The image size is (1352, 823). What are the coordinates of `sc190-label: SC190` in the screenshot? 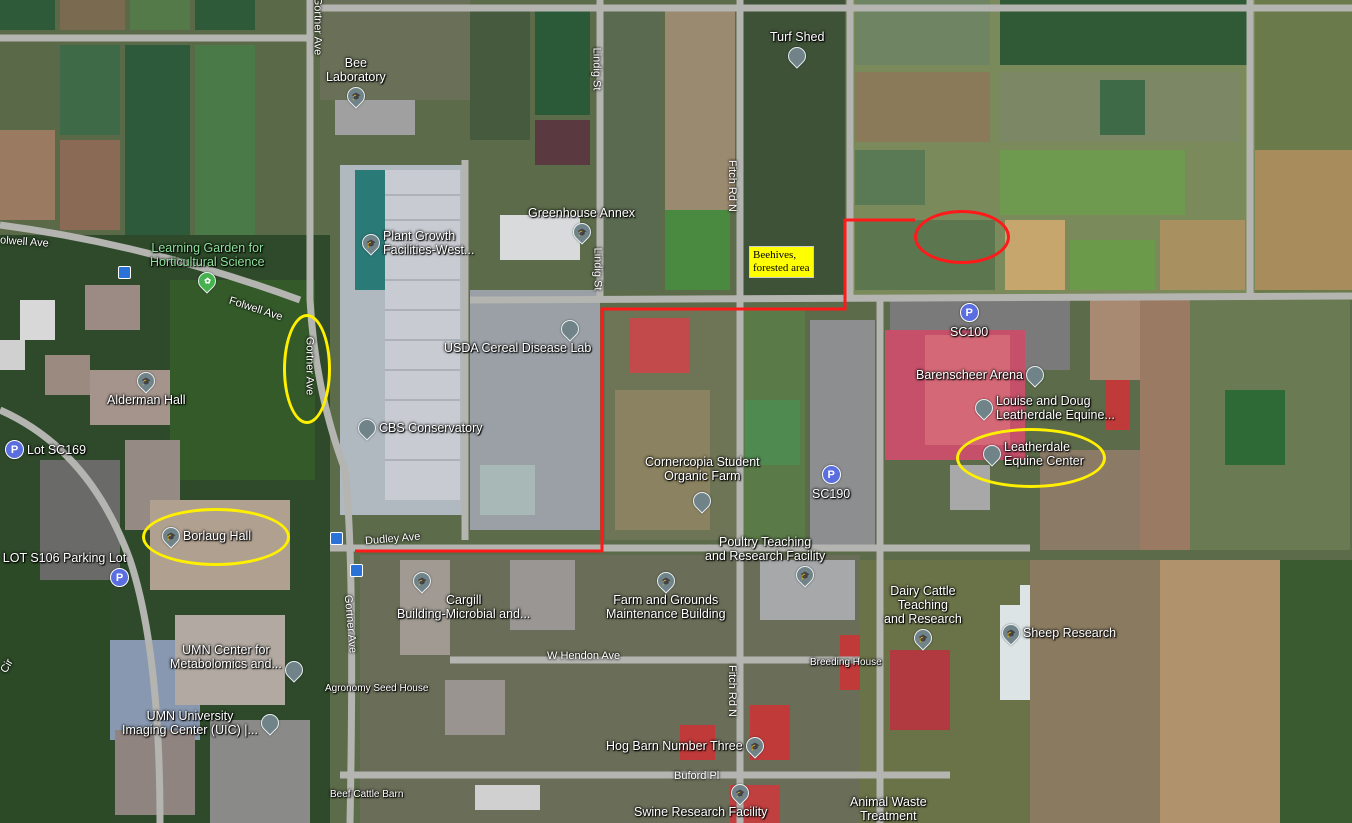 It's located at (831, 494).